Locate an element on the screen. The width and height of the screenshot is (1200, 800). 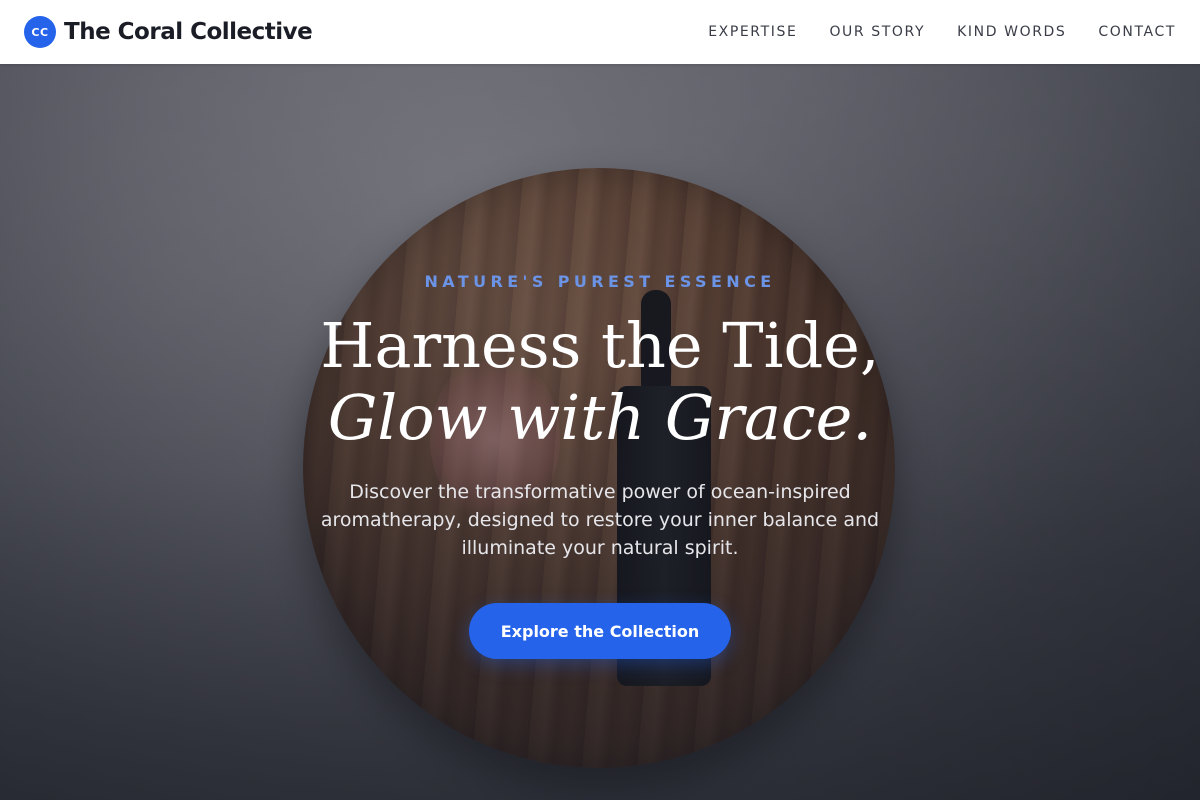
brand-link: CC The Coral Collective is located at coordinates (168, 32).